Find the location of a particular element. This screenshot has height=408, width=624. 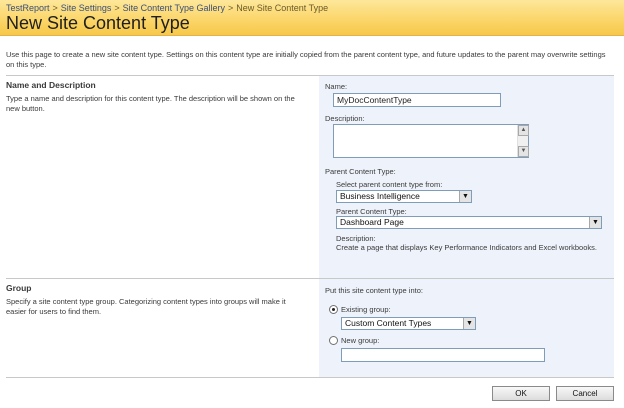

description-textarea: ▲ ▼ is located at coordinates (431, 141).